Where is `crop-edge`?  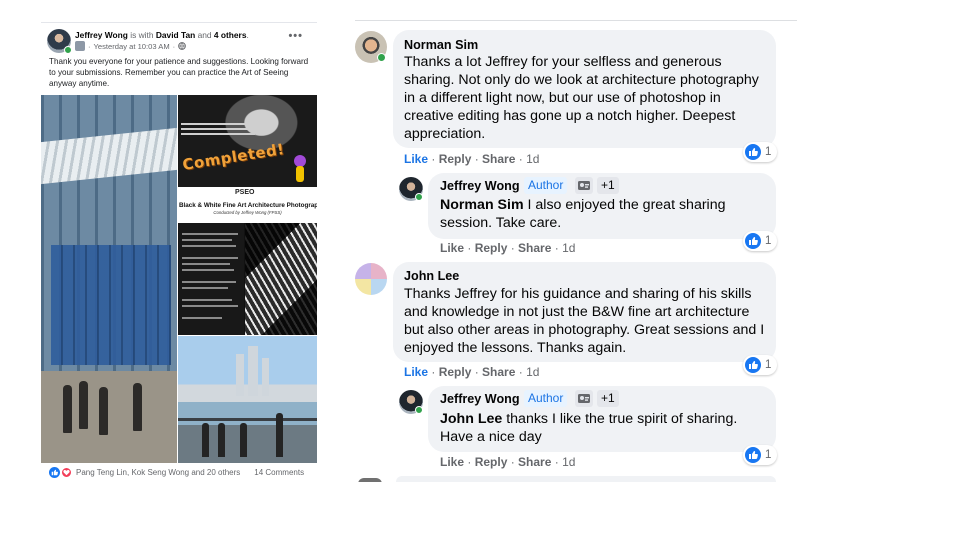
crop-edge is located at coordinates (576, 511).